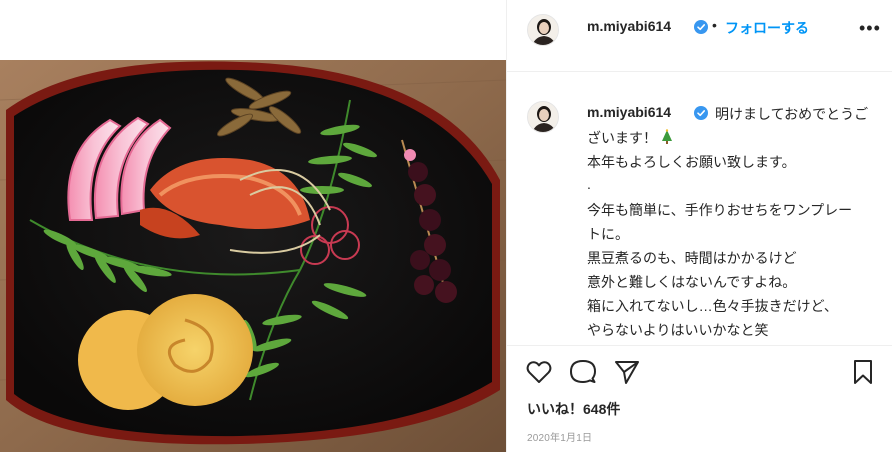 The width and height of the screenshot is (892, 452). I want to click on caption-line-with-emoji: ざいます！, so click(630, 138).